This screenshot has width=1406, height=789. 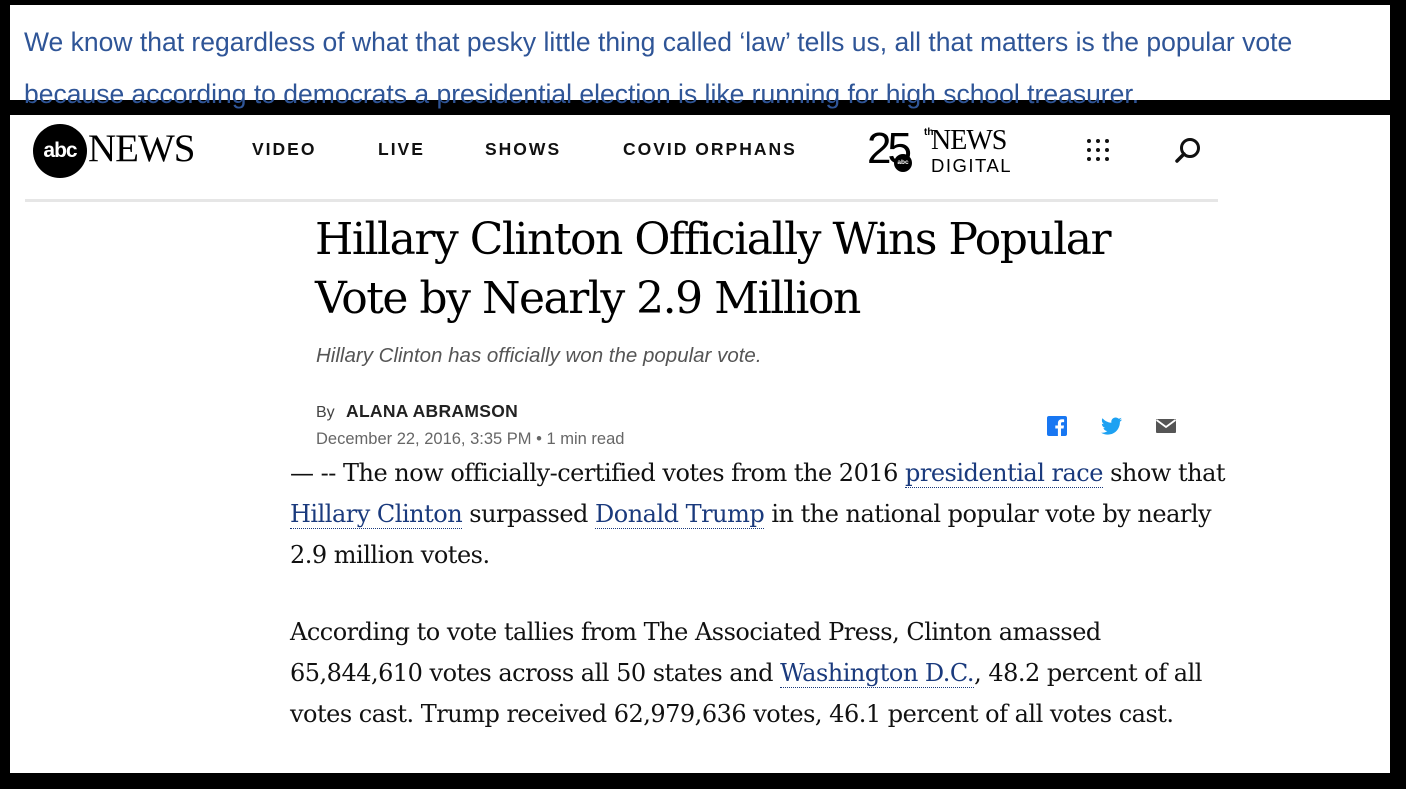 What do you see at coordinates (529, 514) in the screenshot?
I see `paragraph-text: surpassed` at bounding box center [529, 514].